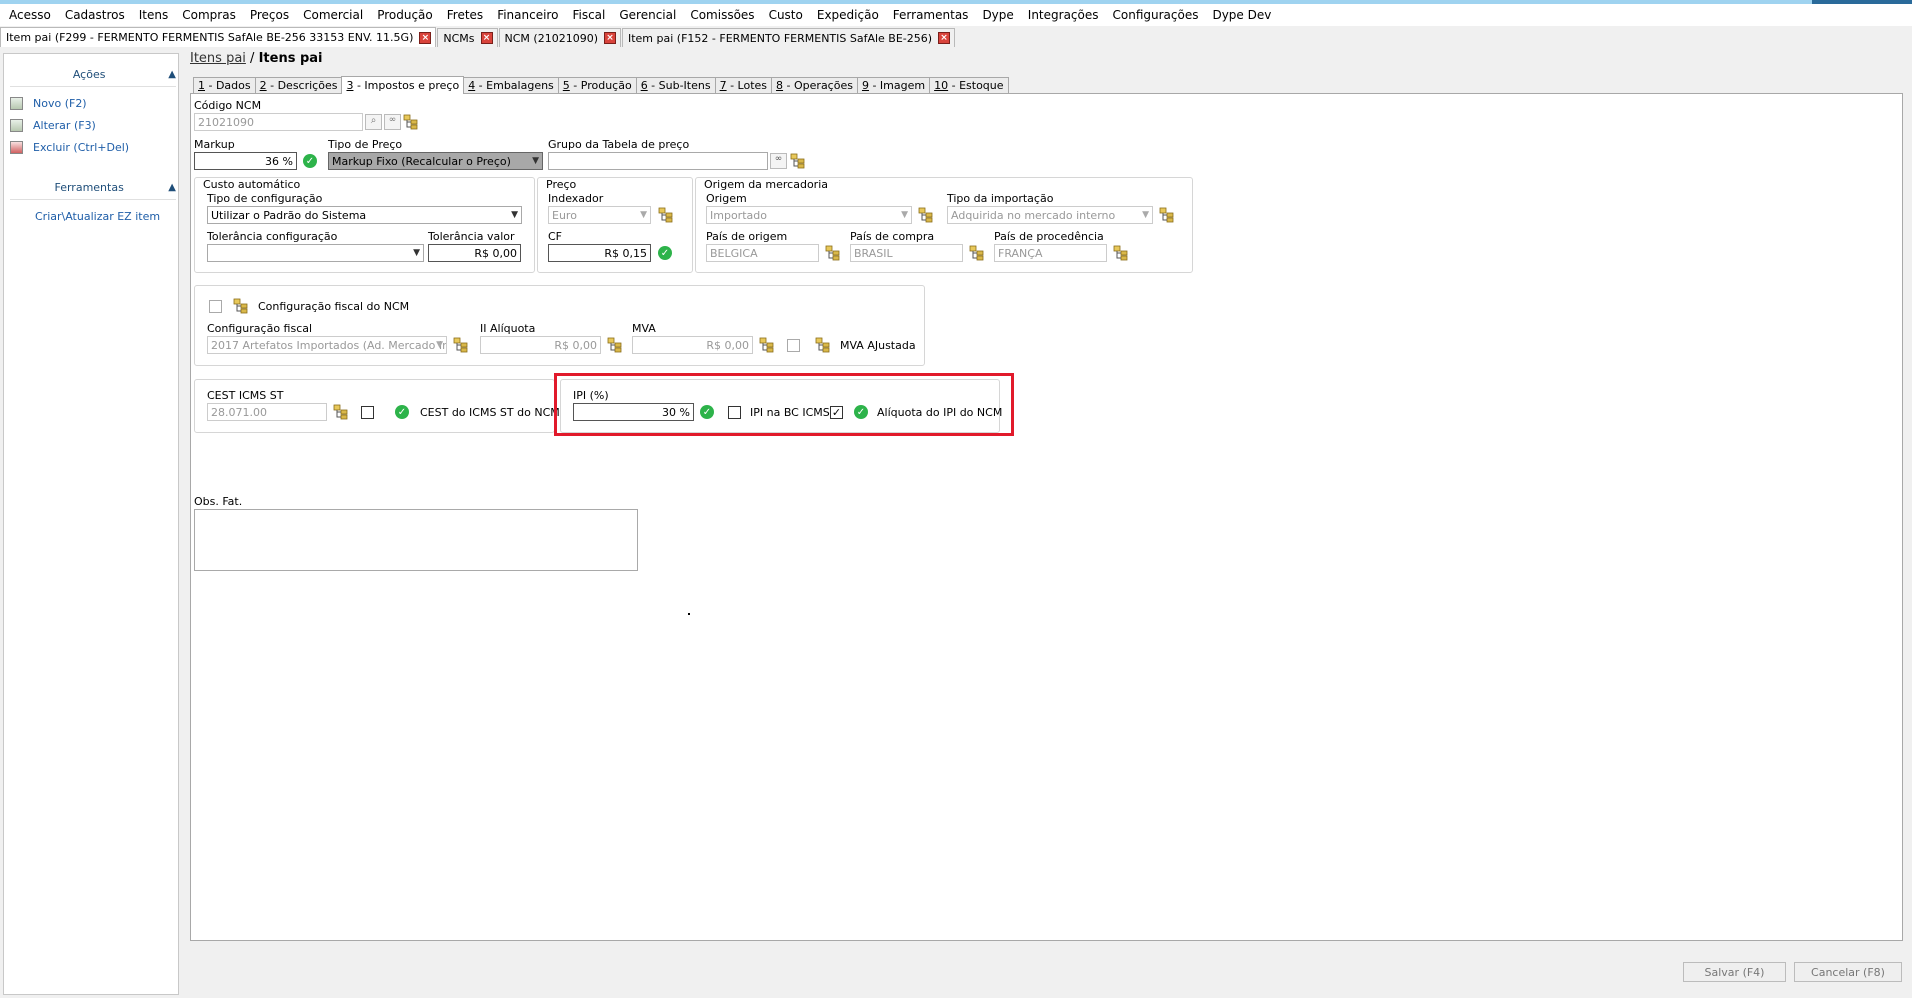 The width and height of the screenshot is (1912, 998). I want to click on indexador-value: Euro, so click(564, 215).